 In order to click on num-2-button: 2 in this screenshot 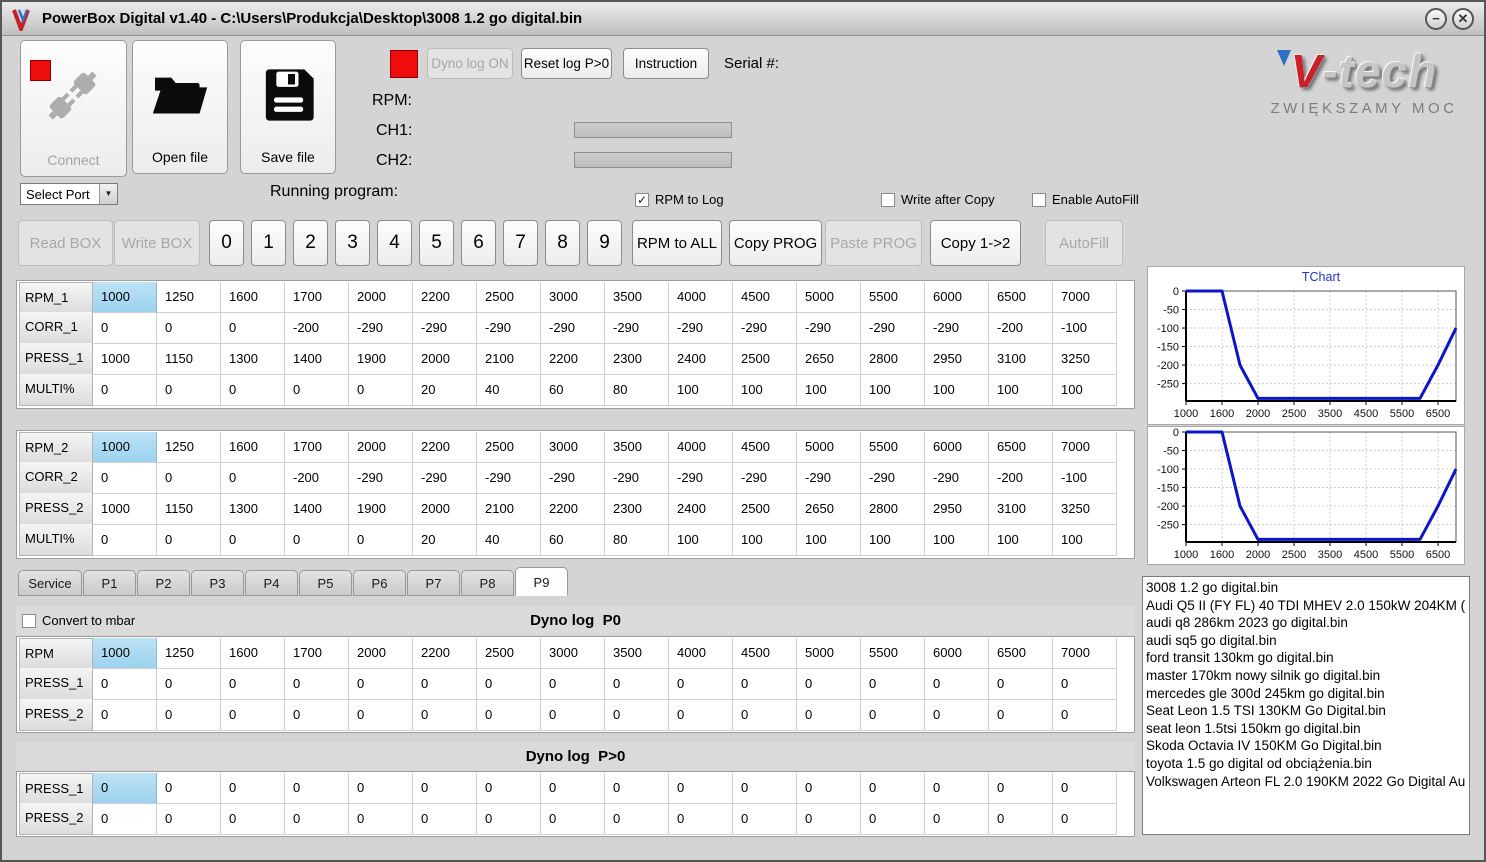, I will do `click(310, 243)`.